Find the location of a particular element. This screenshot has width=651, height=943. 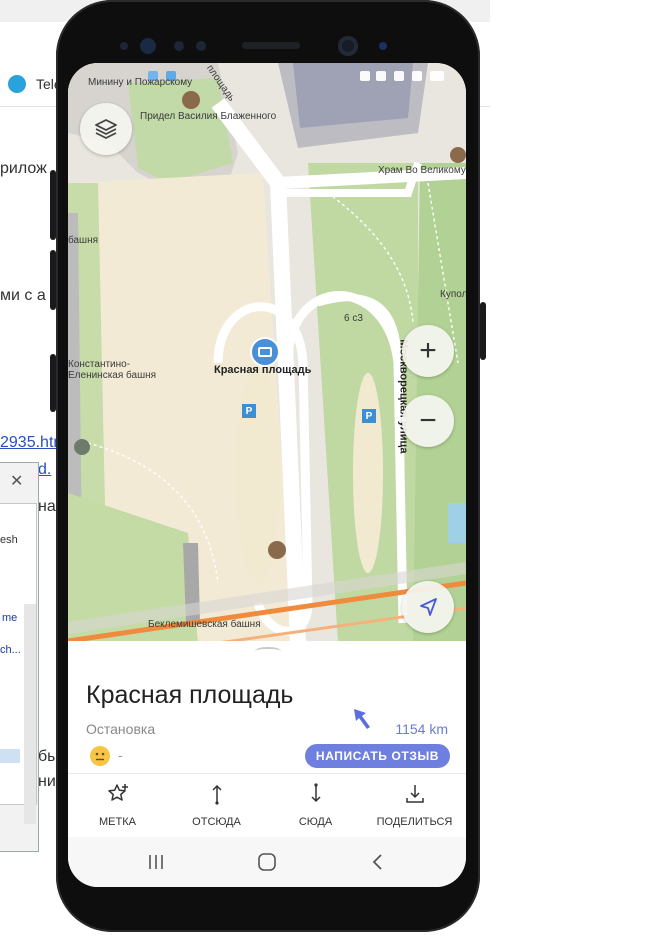

dialog-item-2: me is located at coordinates (9, 618).